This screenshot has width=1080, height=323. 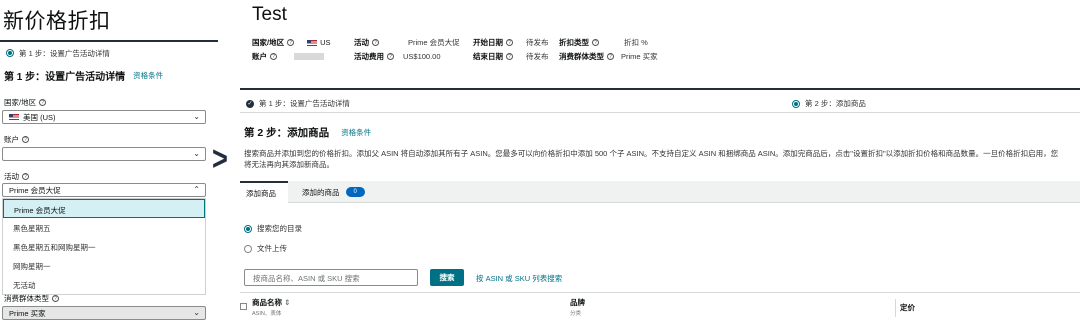 What do you see at coordinates (407, 42) in the screenshot?
I see `meta-event: 活动 ? Prime 会员大促` at bounding box center [407, 42].